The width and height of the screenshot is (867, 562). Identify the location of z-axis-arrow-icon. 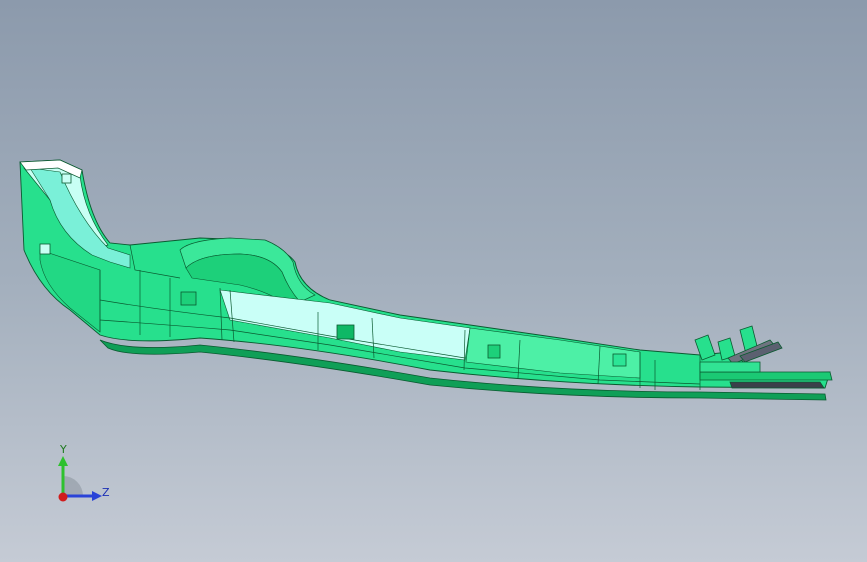
(97, 496).